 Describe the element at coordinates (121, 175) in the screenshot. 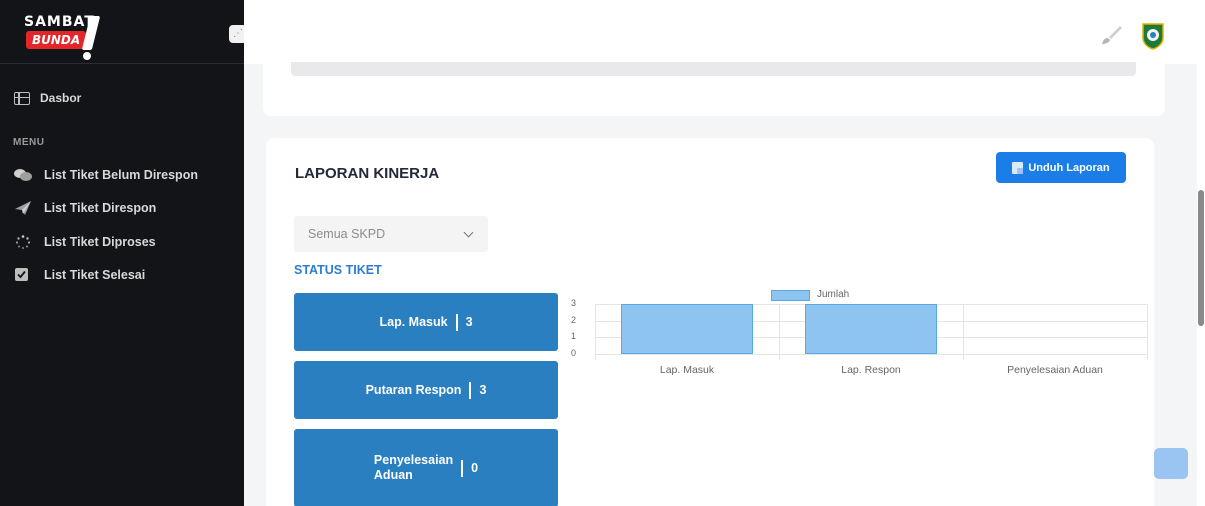

I see `sidebar-item-label: List Tiket Belum Direspon` at that location.